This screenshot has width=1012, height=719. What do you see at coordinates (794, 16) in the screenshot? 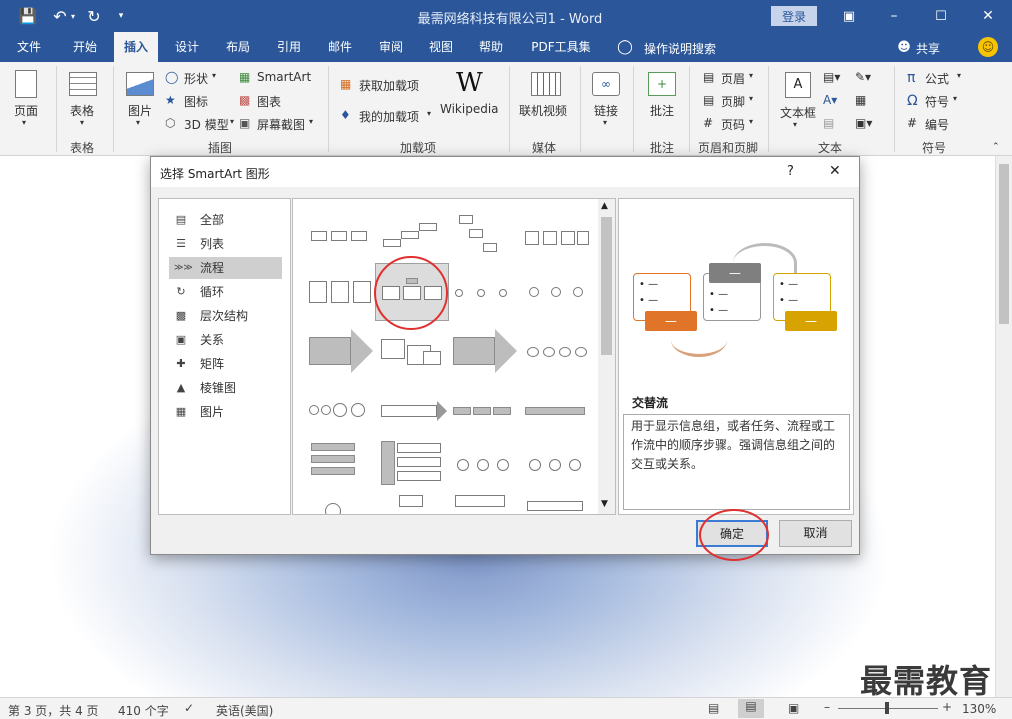
I see `login-button: 登录` at bounding box center [794, 16].